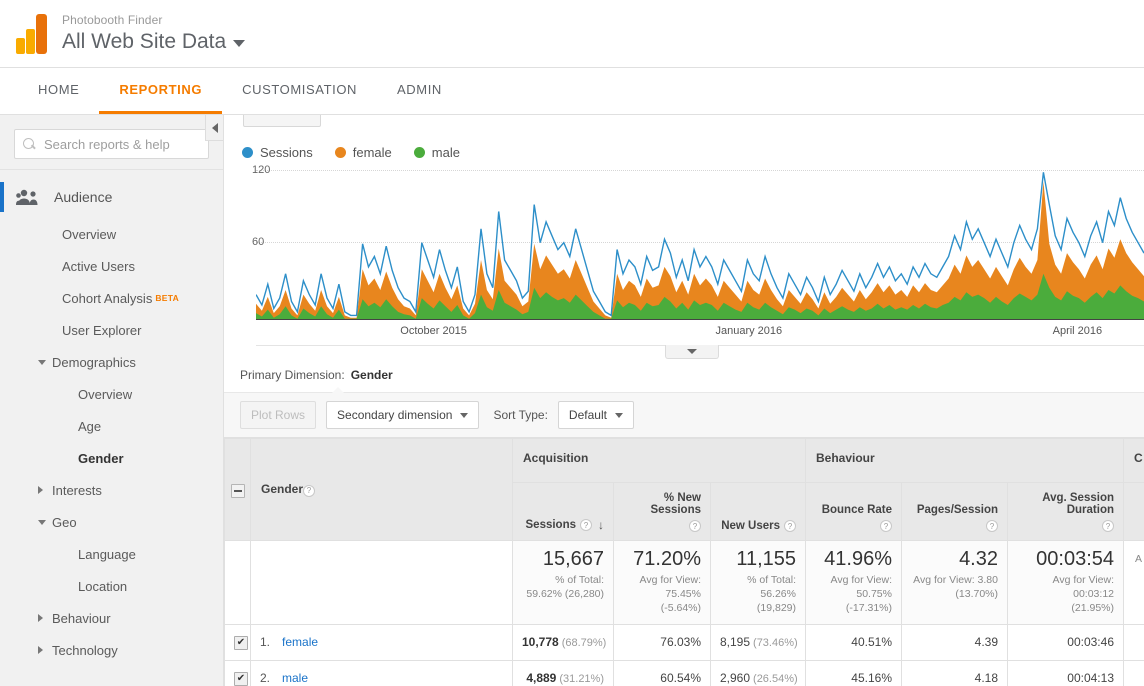 The height and width of the screenshot is (686, 1144). Describe the element at coordinates (111, 618) in the screenshot. I see `sidebar-item-behaviour: Behaviour` at that location.